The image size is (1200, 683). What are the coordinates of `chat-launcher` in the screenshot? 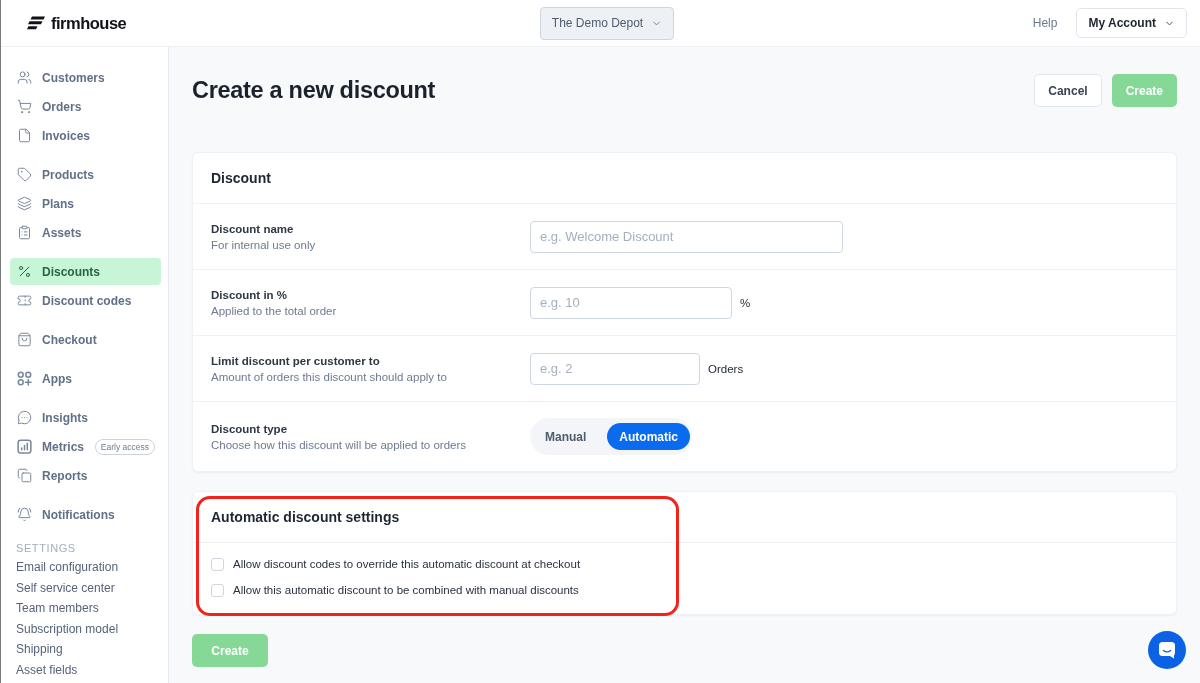 It's located at (1167, 650).